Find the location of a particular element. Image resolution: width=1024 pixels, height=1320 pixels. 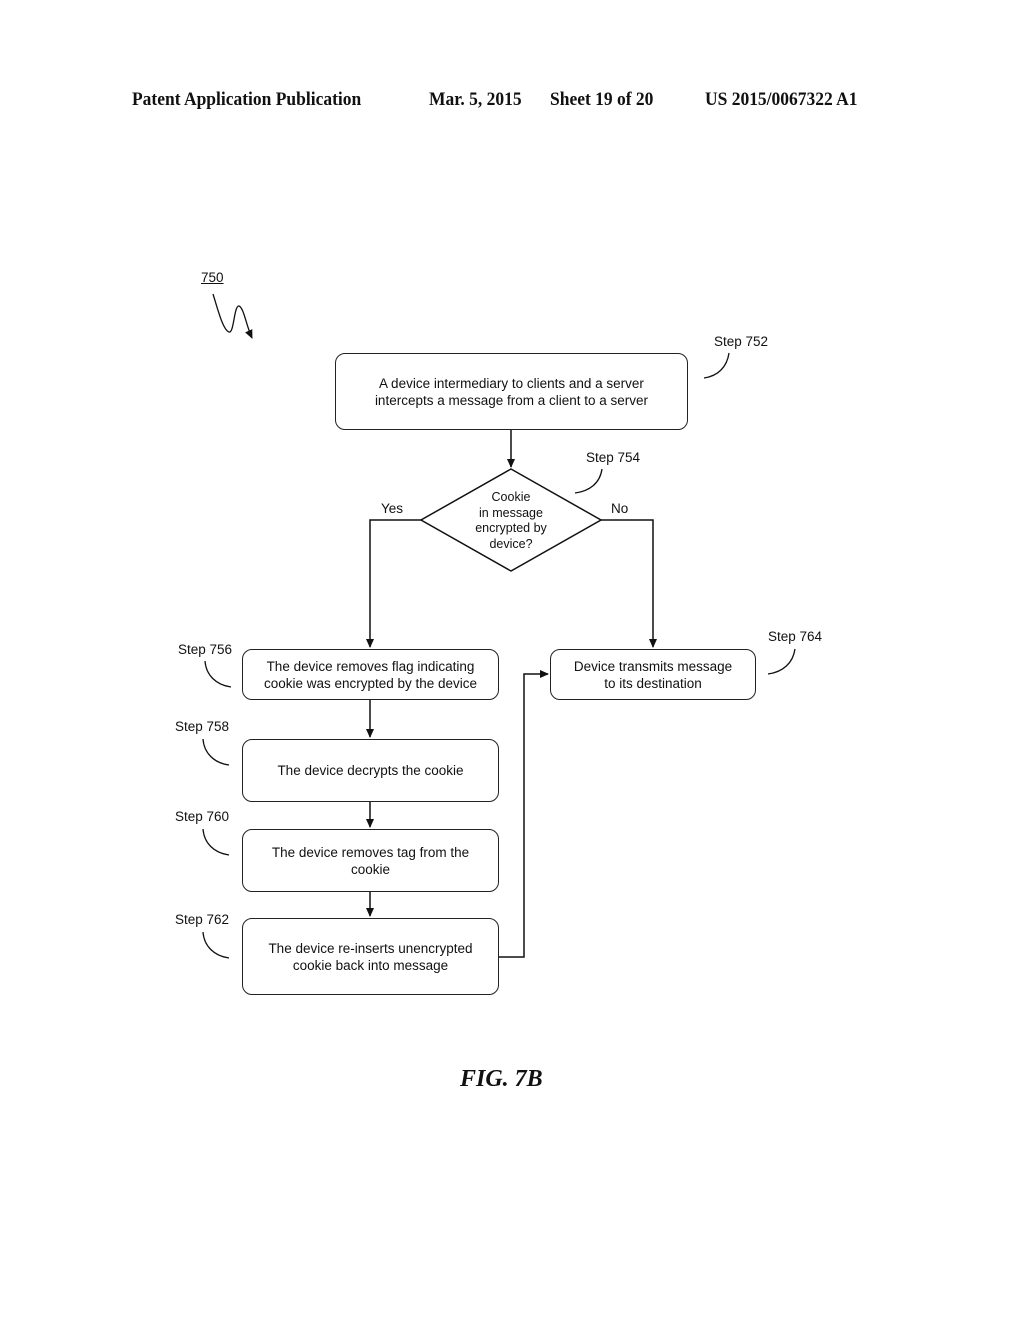

process-box-758: The device decrypts the cookie is located at coordinates (370, 770).